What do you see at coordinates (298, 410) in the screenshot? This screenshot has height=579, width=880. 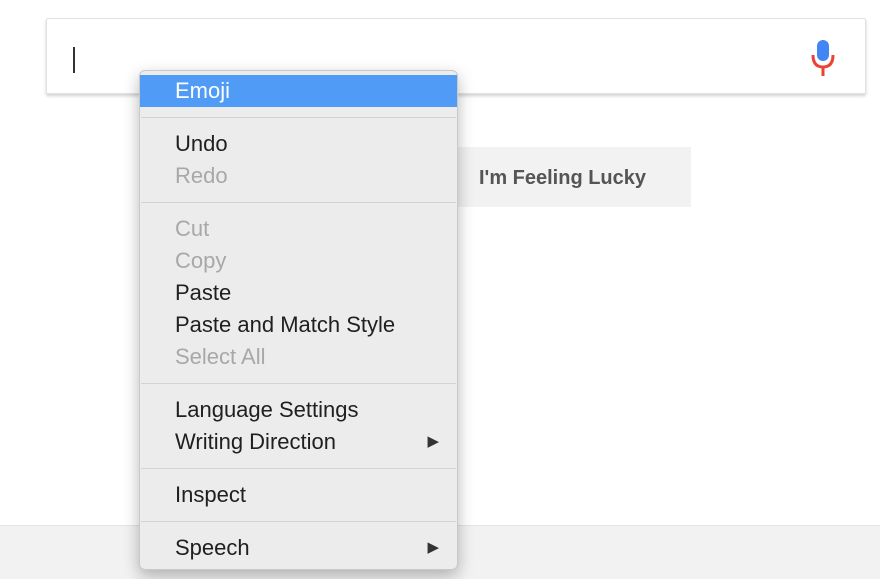 I see `menu-item-language-settings: Language Settings` at bounding box center [298, 410].